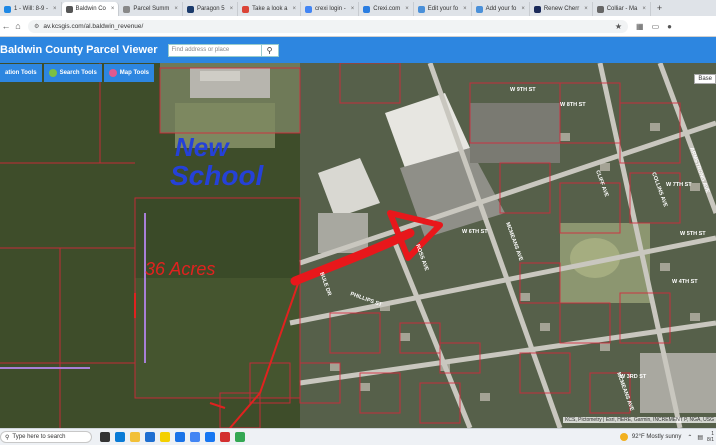 The height and width of the screenshot is (445, 716). Describe the element at coordinates (105, 437) in the screenshot. I see `task-view-icon` at that location.